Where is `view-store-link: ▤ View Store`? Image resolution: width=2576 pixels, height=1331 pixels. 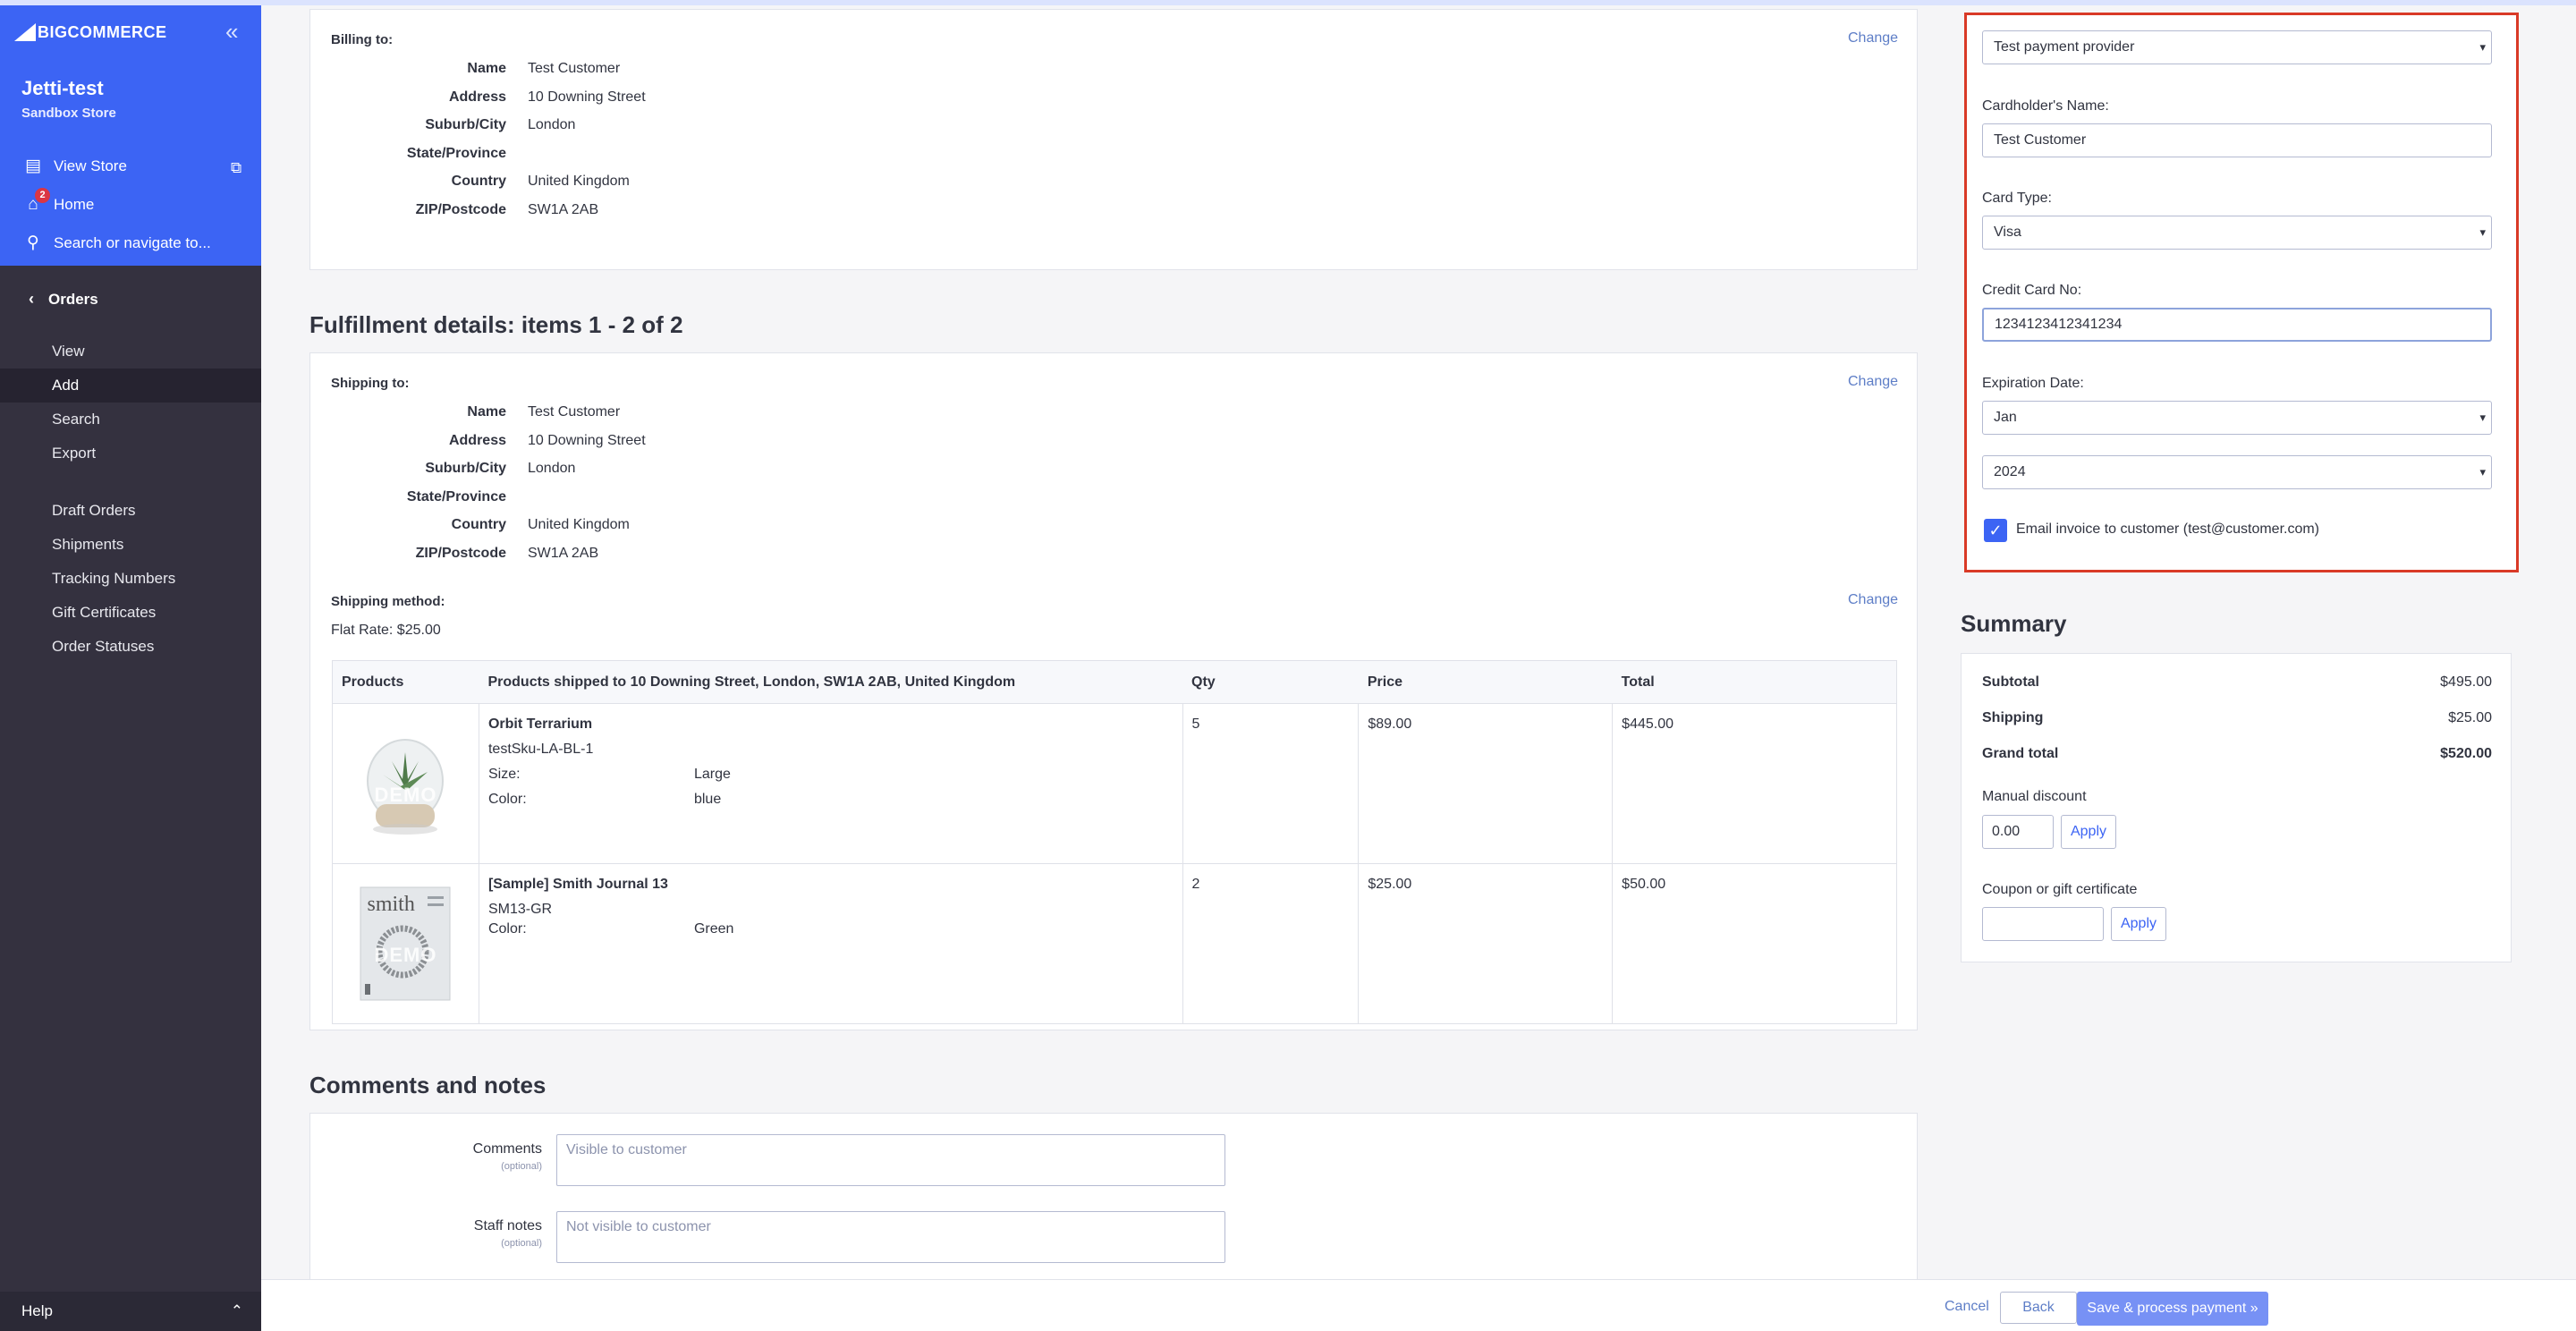 view-store-link: ▤ View Store is located at coordinates (74, 166).